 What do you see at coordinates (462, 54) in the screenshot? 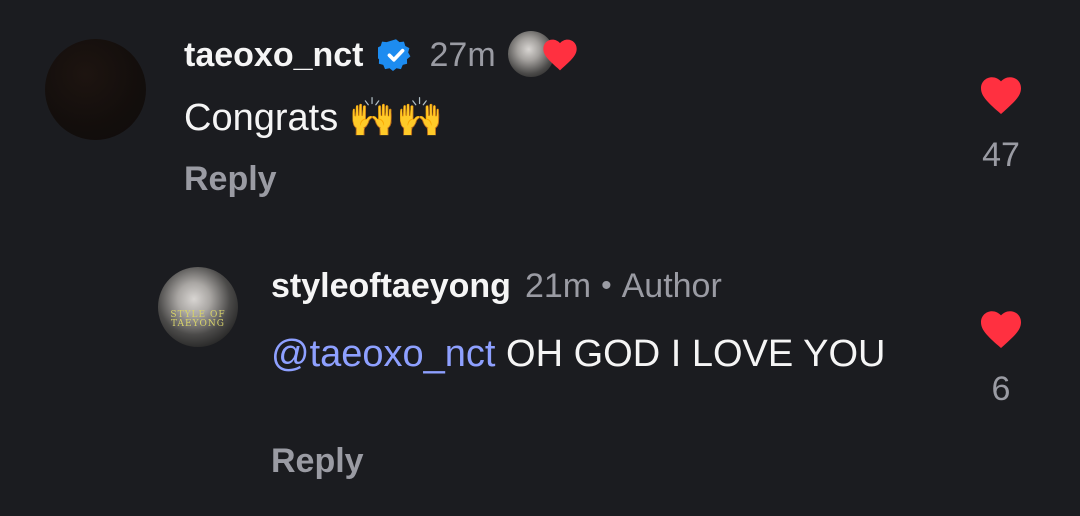
I see `timestamp: 27m` at bounding box center [462, 54].